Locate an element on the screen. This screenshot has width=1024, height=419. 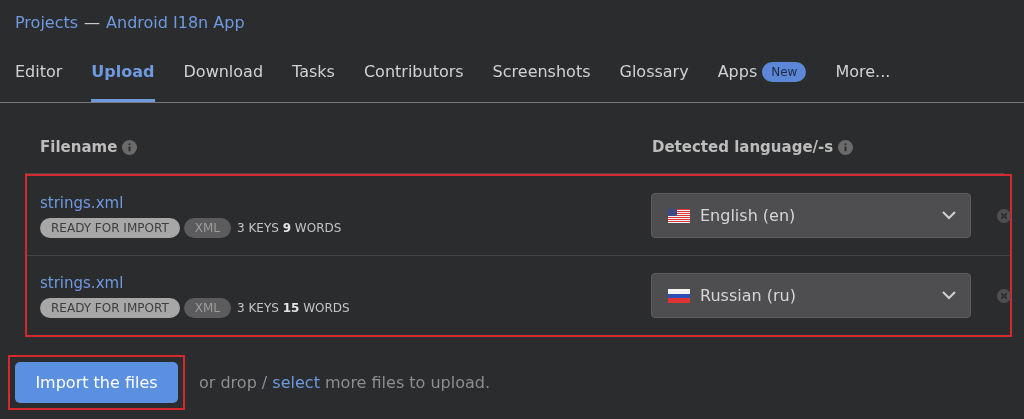
tab: Contributors is located at coordinates (413, 73).